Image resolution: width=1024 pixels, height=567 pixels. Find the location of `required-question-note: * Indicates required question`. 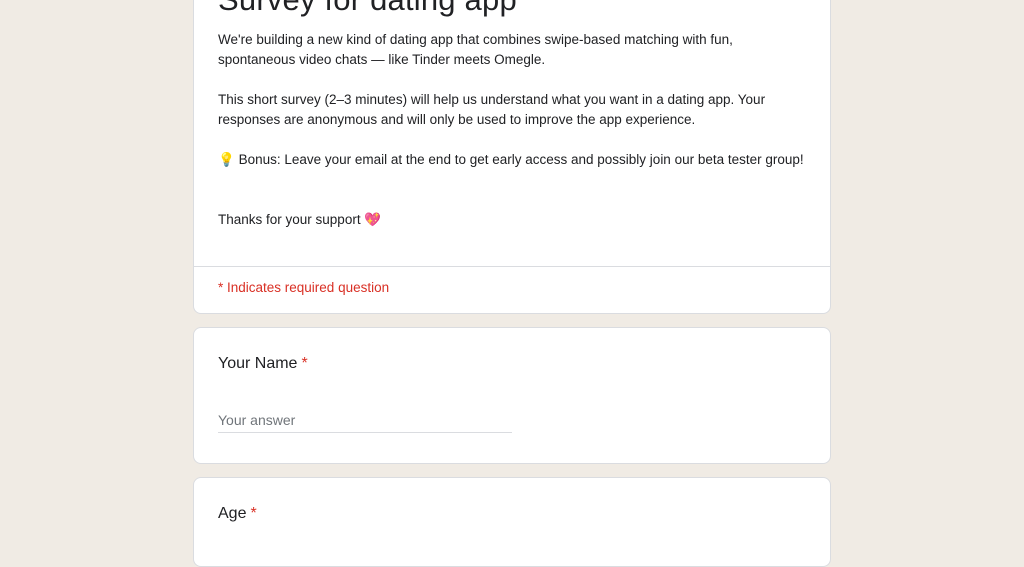

required-question-note: * Indicates required question is located at coordinates (304, 287).